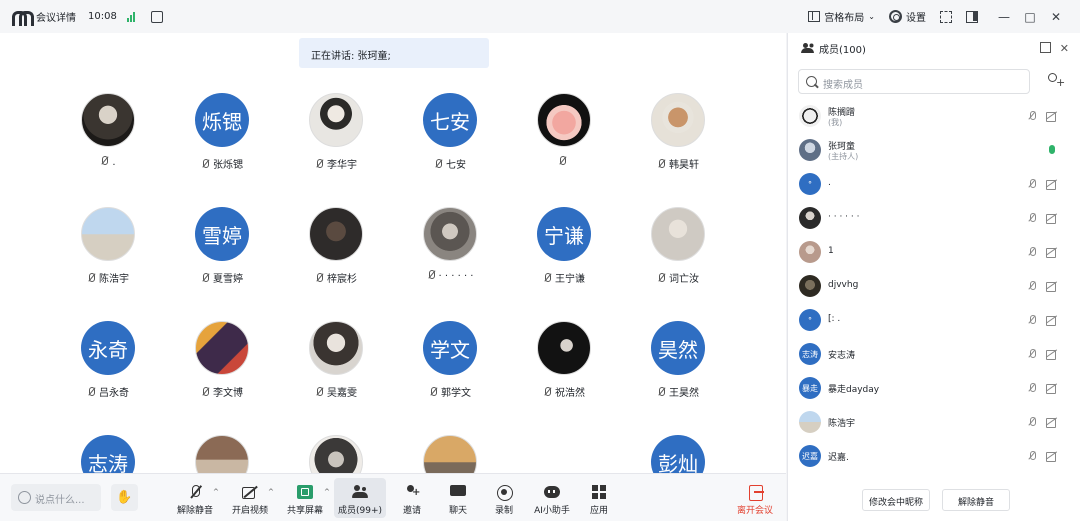 The height and width of the screenshot is (521, 1080). What do you see at coordinates (450, 120) in the screenshot?
I see `avatar: 七安` at bounding box center [450, 120].